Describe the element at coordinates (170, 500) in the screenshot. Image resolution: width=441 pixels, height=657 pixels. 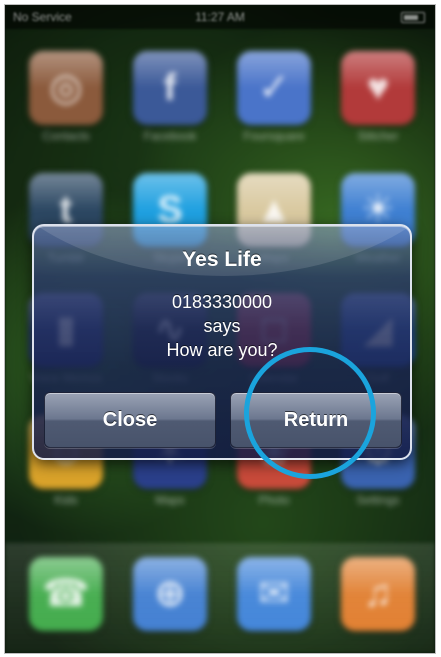
I see `app-label: Maps` at that location.